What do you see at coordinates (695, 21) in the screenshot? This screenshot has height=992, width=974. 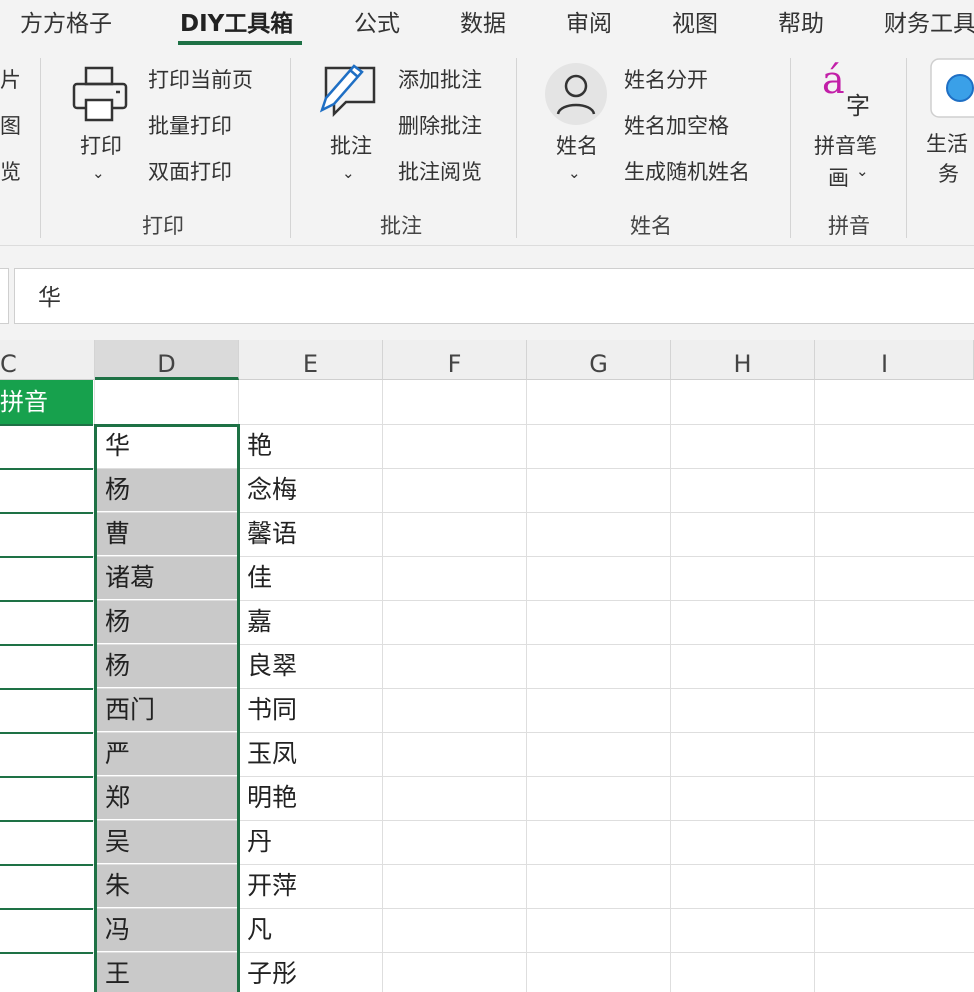 I see `tab-view: 视图` at bounding box center [695, 21].